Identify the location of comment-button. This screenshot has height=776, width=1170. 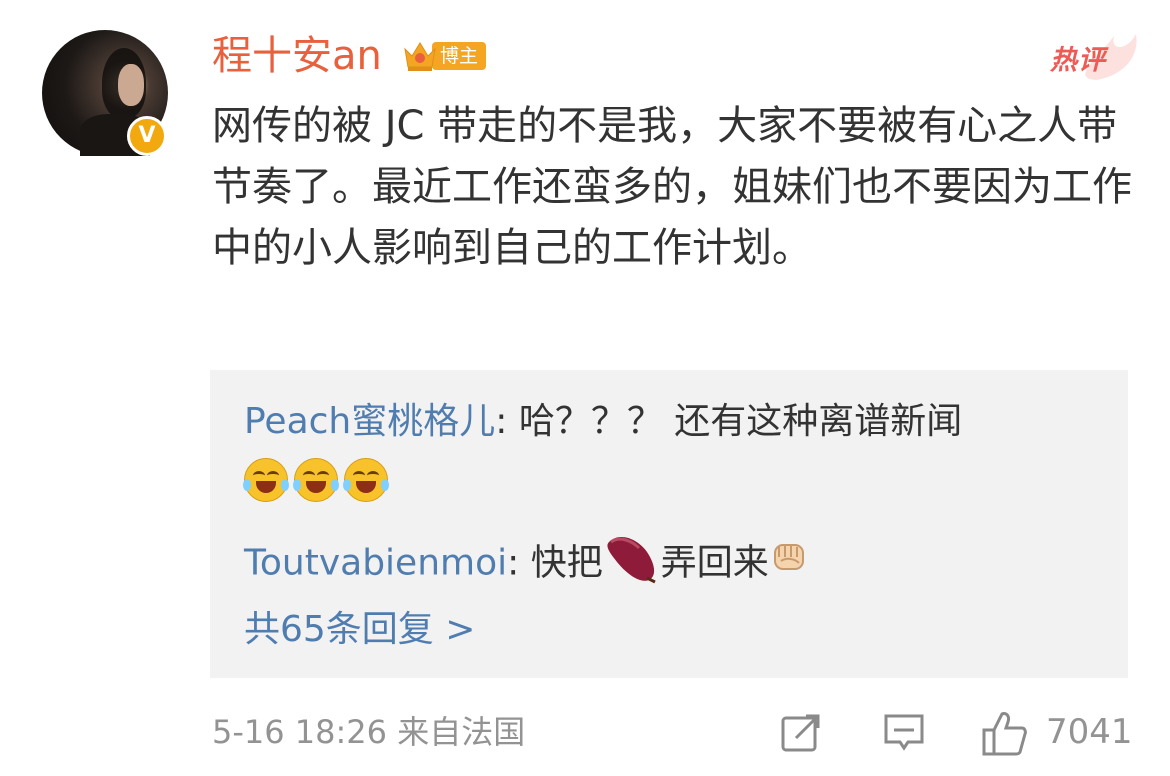
(904, 732).